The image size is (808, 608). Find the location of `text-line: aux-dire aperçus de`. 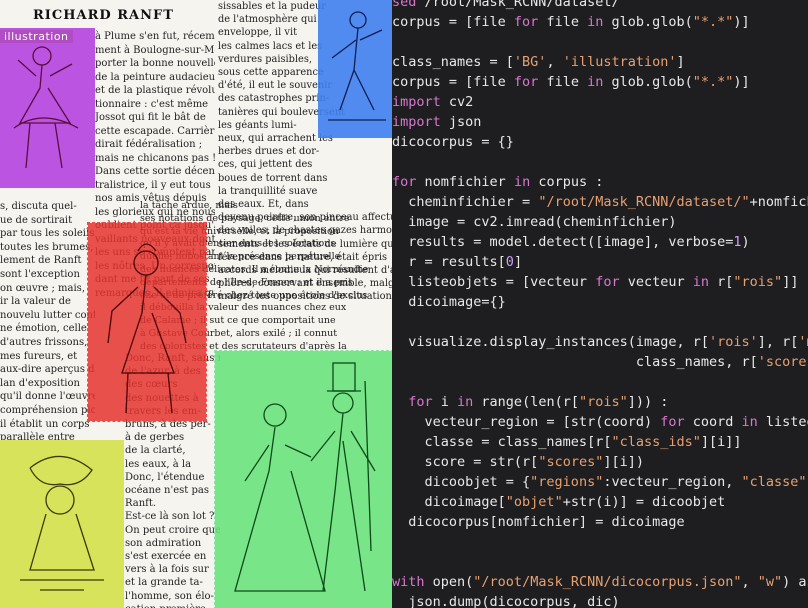

text-line: aux-dire aperçus de is located at coordinates (47, 370).